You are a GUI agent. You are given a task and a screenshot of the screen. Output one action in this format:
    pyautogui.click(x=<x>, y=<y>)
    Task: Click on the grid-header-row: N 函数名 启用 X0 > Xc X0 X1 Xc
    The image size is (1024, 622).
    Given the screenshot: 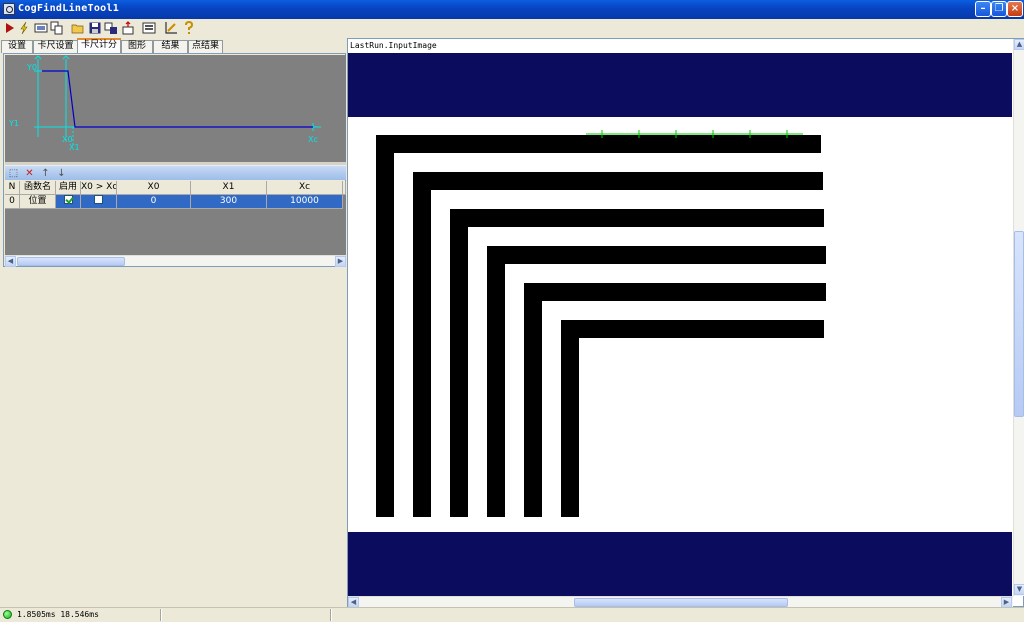 What is the action you would take?
    pyautogui.click(x=175, y=188)
    